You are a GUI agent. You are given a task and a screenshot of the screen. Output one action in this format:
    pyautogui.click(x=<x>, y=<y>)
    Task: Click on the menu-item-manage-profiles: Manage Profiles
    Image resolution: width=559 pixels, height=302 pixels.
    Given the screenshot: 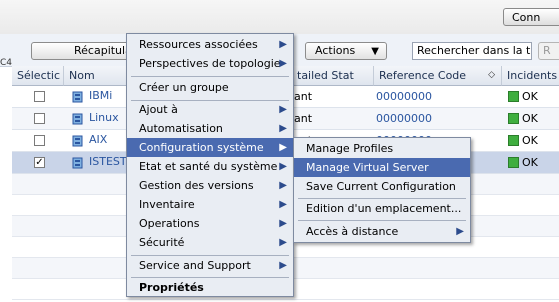 What is the action you would take?
    pyautogui.click(x=382, y=148)
    